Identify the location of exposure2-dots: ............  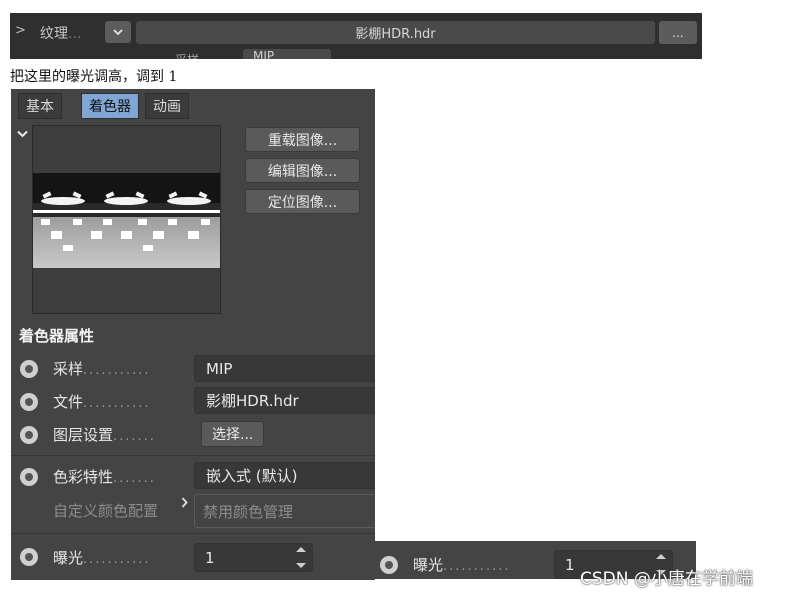
(477, 566).